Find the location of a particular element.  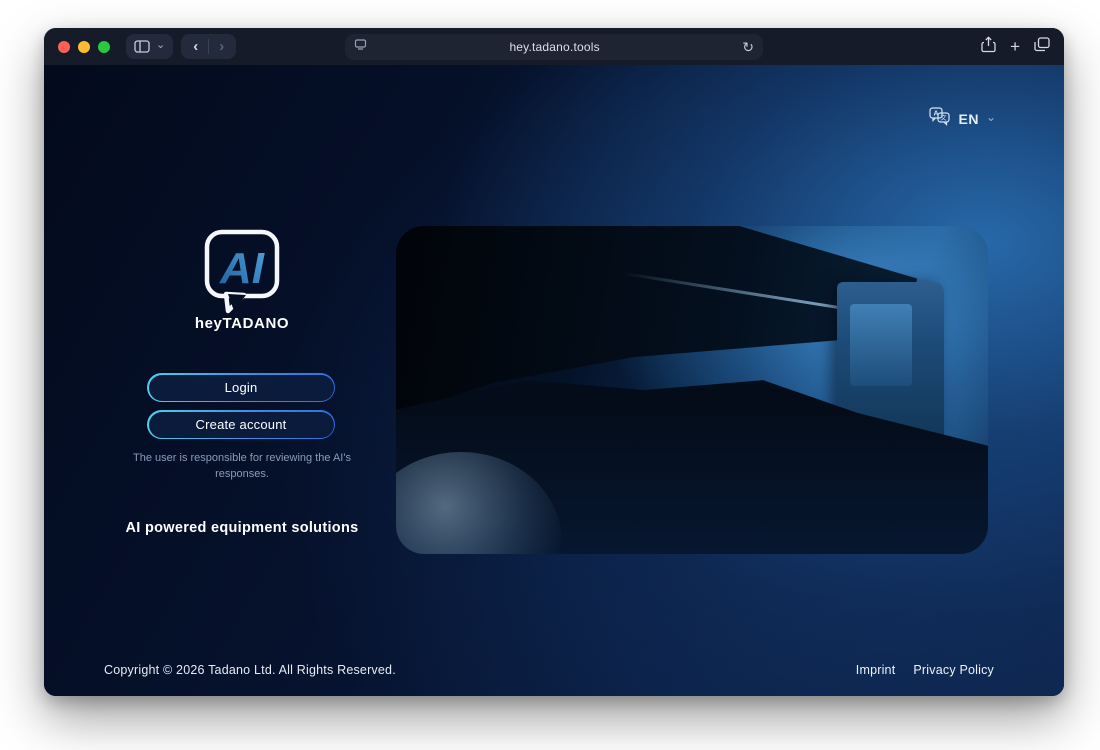

footer-links: Imprint Privacy Policy is located at coordinates (925, 670).